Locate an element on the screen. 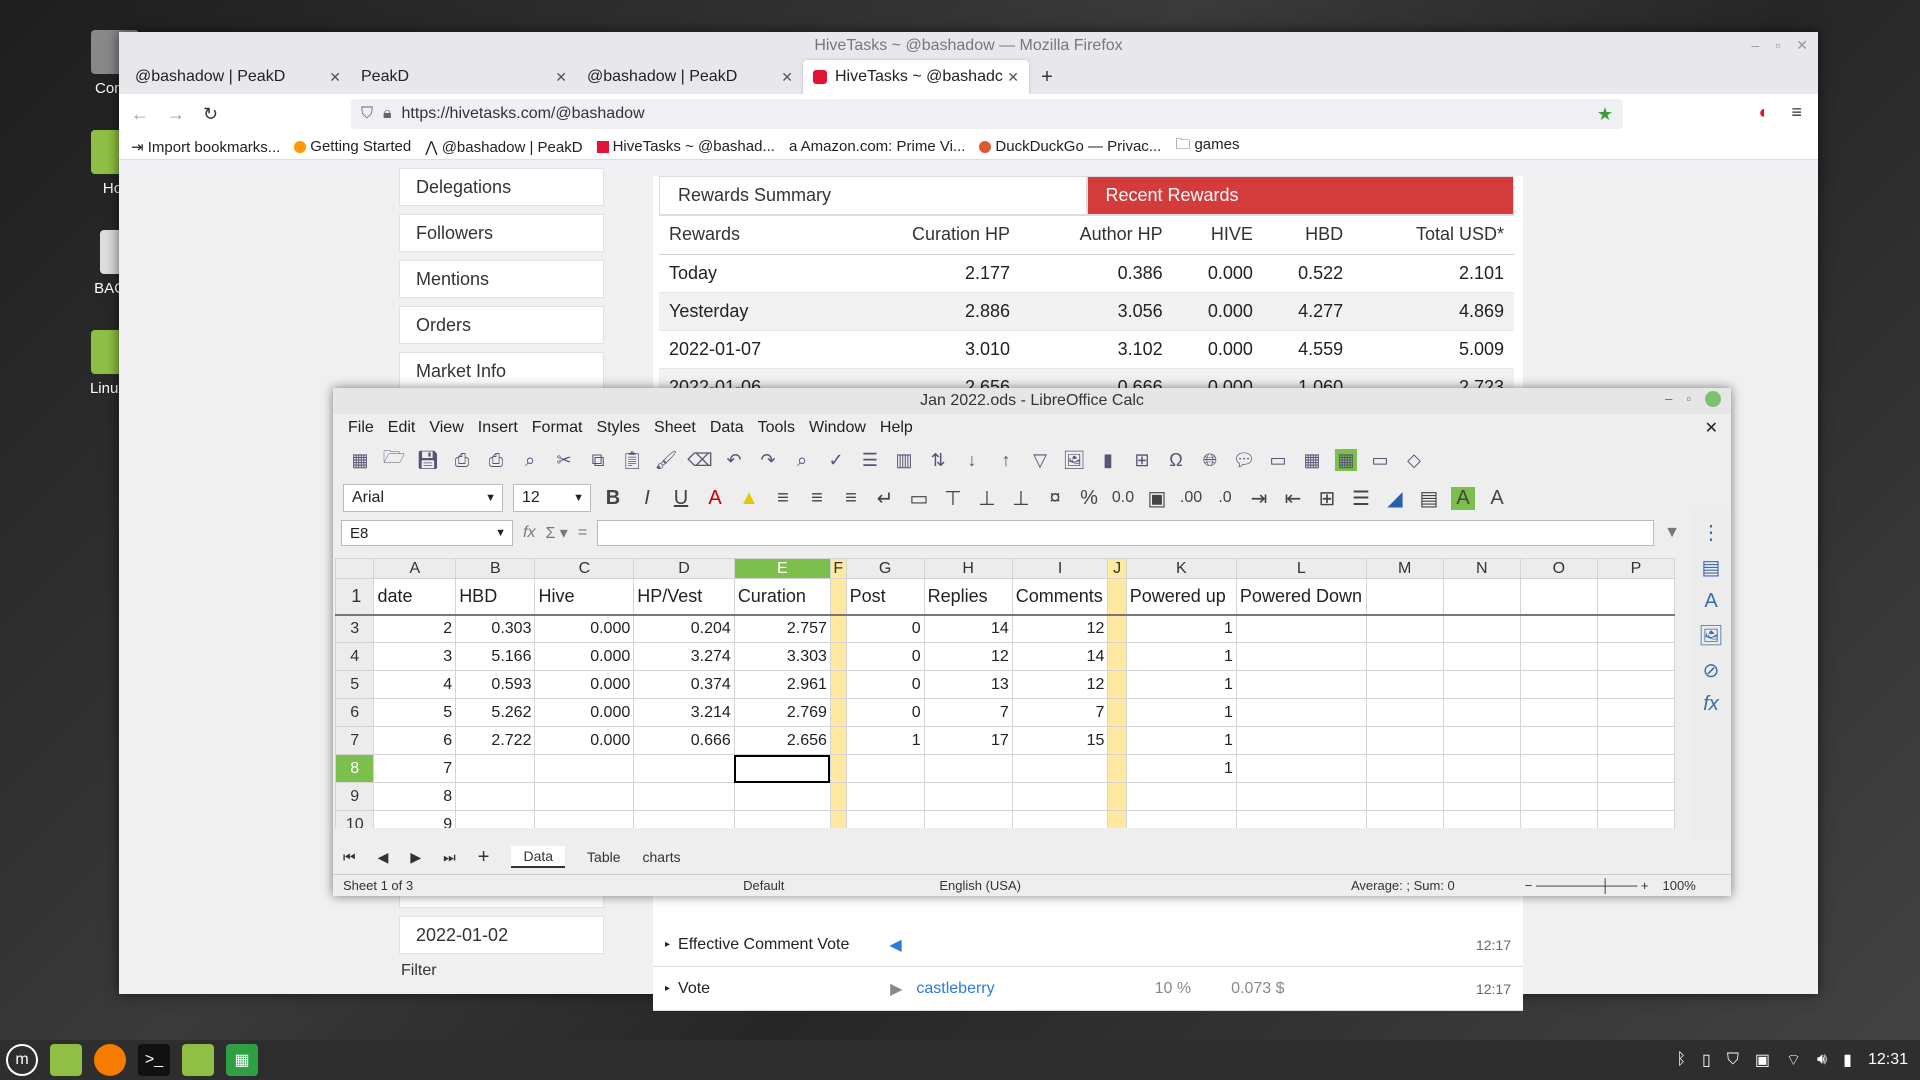  cell: 0.374 is located at coordinates (684, 684).